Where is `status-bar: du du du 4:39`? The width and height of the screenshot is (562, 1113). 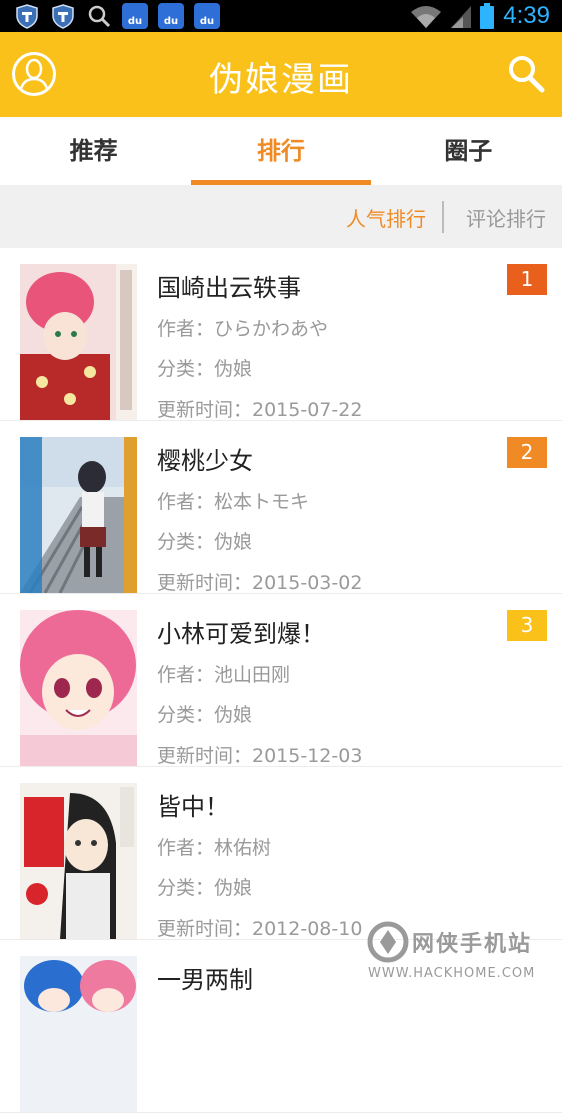
status-bar: du du du 4:39 is located at coordinates (281, 16).